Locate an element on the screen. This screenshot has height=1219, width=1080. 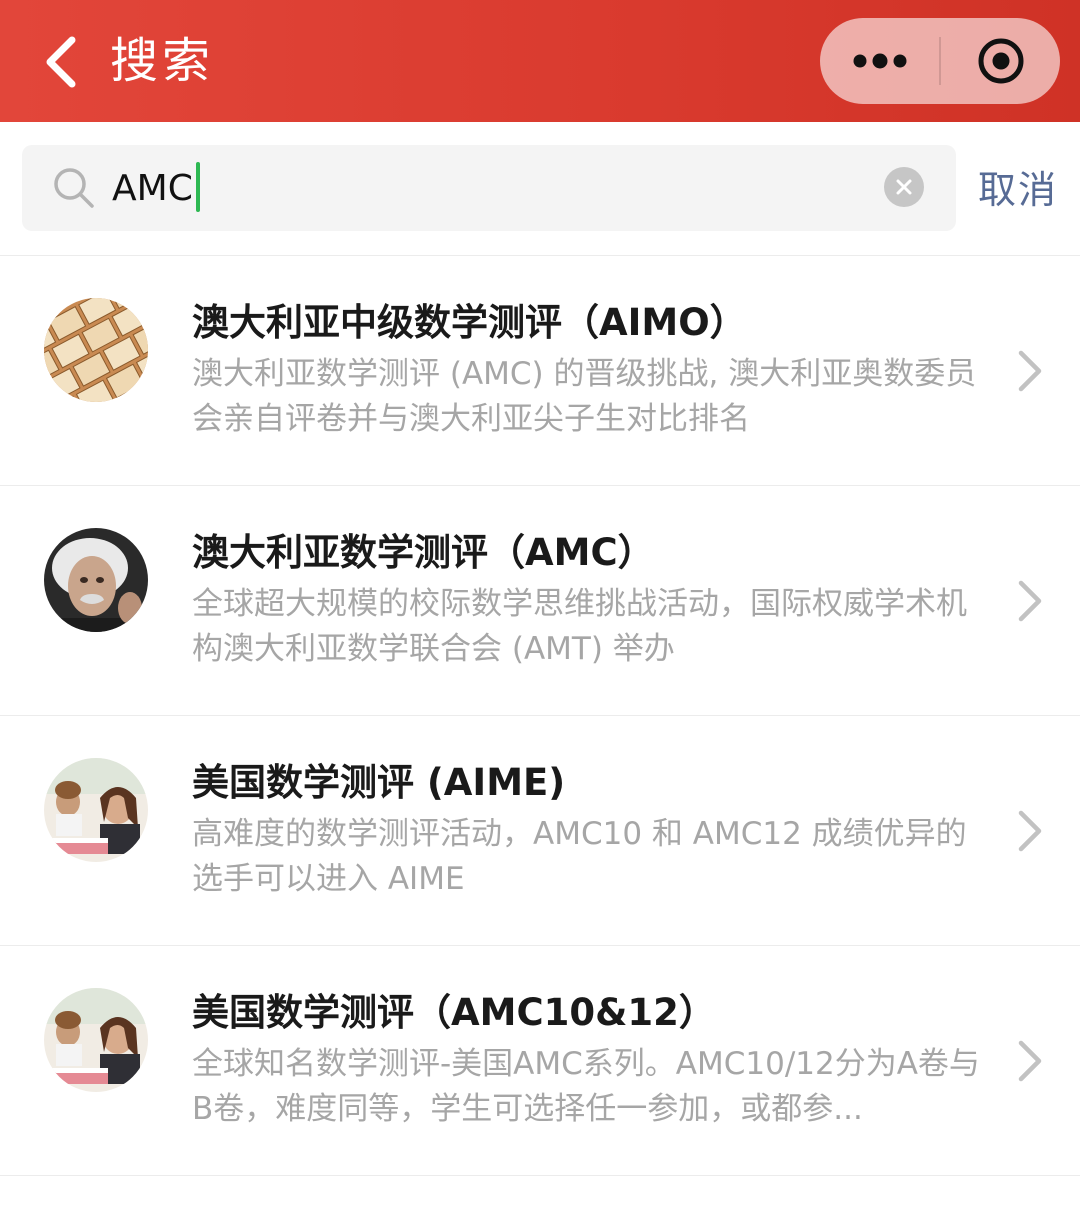
more-button is located at coordinates (879, 61).